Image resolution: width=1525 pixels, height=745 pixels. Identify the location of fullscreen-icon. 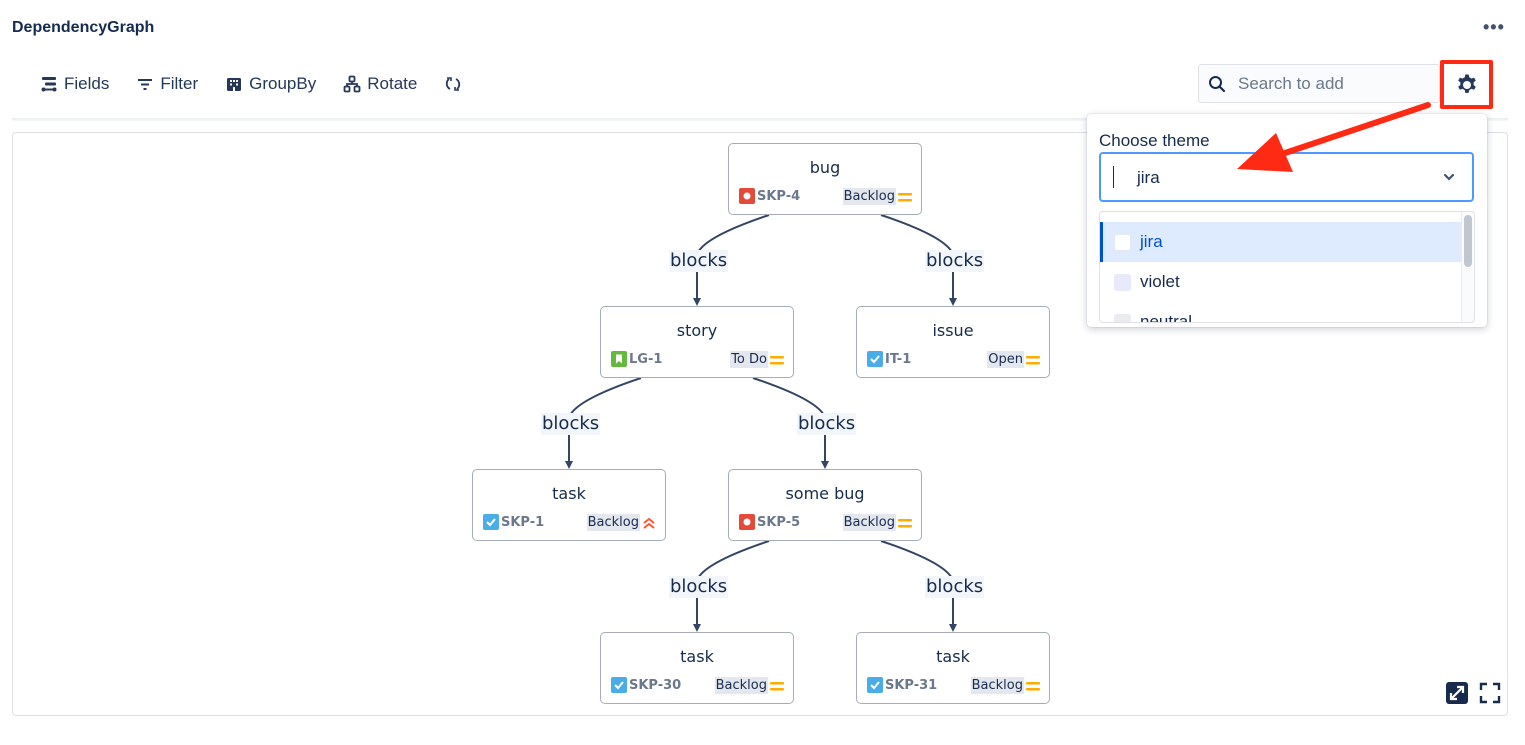
(1490, 693).